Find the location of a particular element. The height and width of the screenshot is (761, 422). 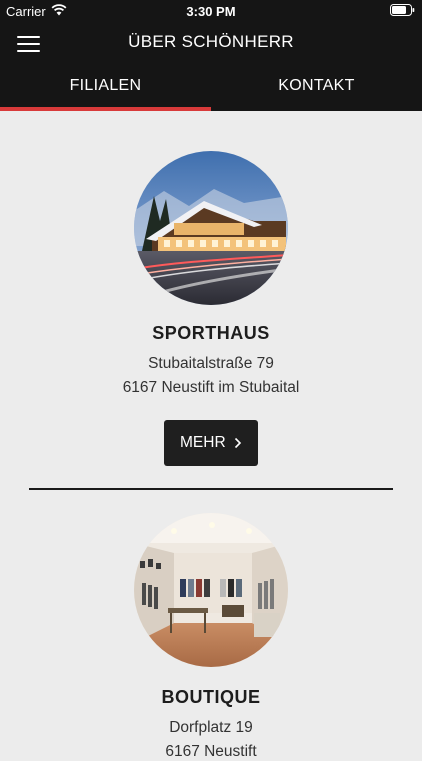

status-time: 3:30 PM is located at coordinates (211, 11).